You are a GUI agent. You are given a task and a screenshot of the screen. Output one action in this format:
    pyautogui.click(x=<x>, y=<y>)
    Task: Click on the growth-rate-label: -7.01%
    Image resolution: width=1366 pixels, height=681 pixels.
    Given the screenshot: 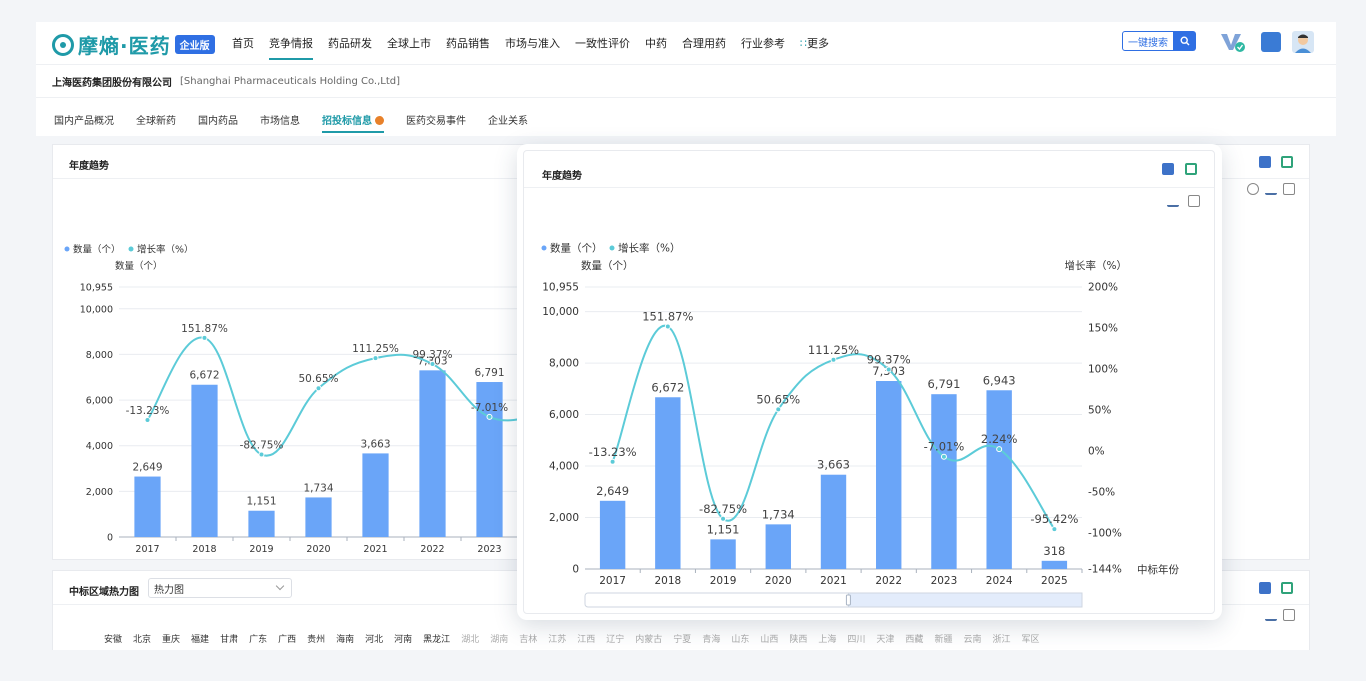 What is the action you would take?
    pyautogui.click(x=489, y=408)
    